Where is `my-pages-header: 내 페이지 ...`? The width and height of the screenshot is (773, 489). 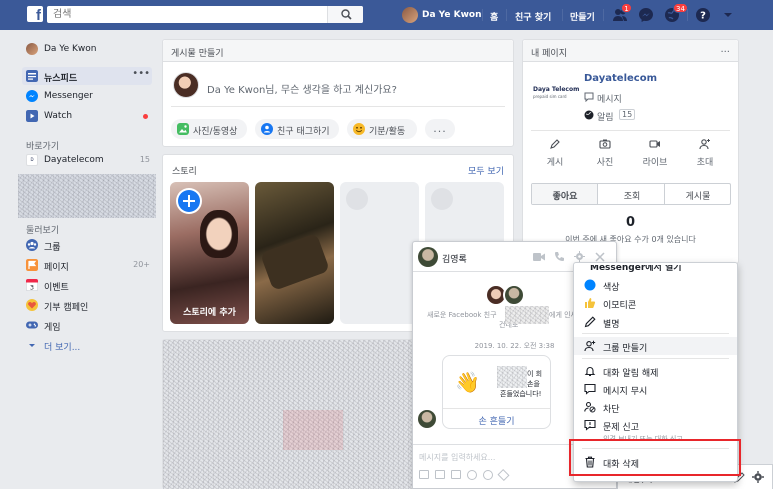
my-pages-header: 내 페이지 ... is located at coordinates (630, 51).